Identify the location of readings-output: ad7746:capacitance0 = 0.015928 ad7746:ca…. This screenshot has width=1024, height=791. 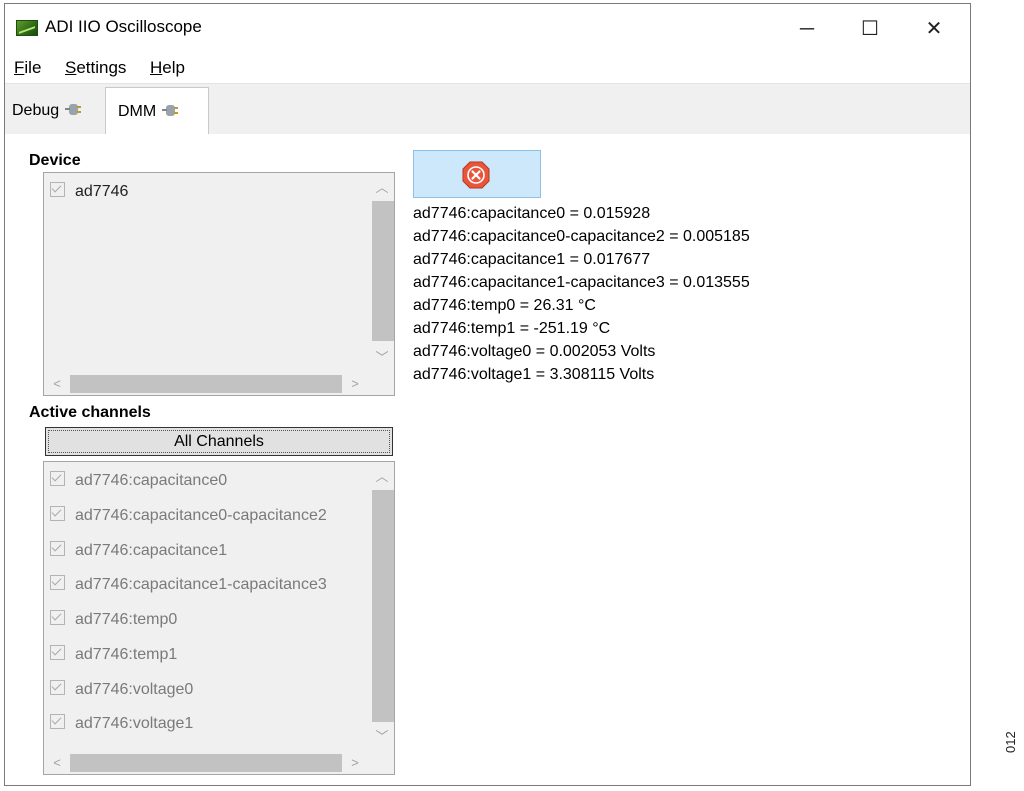
(581, 294).